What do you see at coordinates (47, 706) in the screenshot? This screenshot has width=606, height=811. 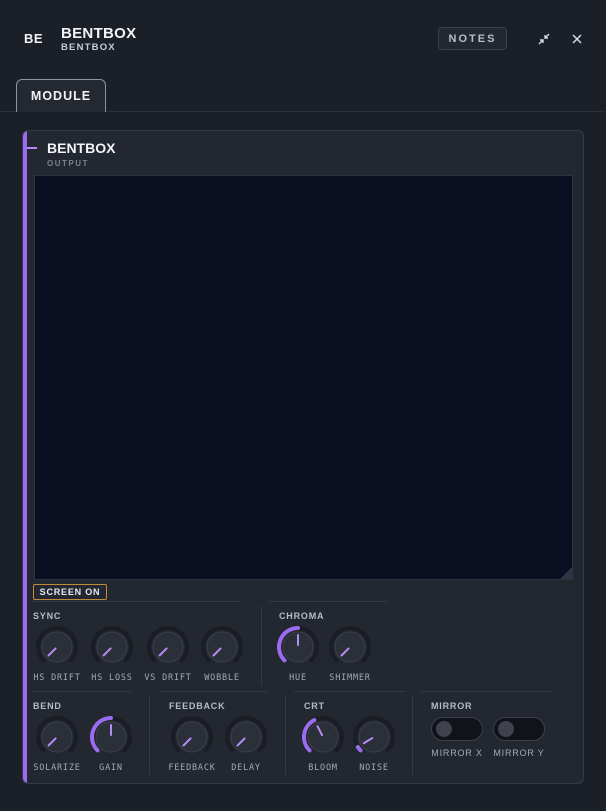 I see `group-label-bend: BEND` at bounding box center [47, 706].